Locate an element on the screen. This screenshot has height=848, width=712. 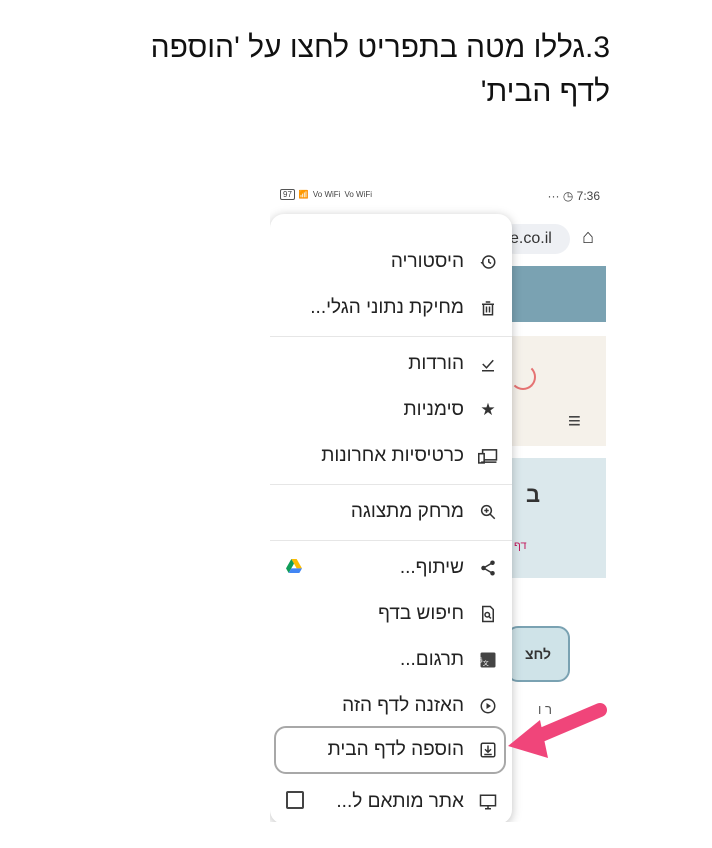
menu-item-zoom: מרחק מתצוגה is located at coordinates (391, 512).